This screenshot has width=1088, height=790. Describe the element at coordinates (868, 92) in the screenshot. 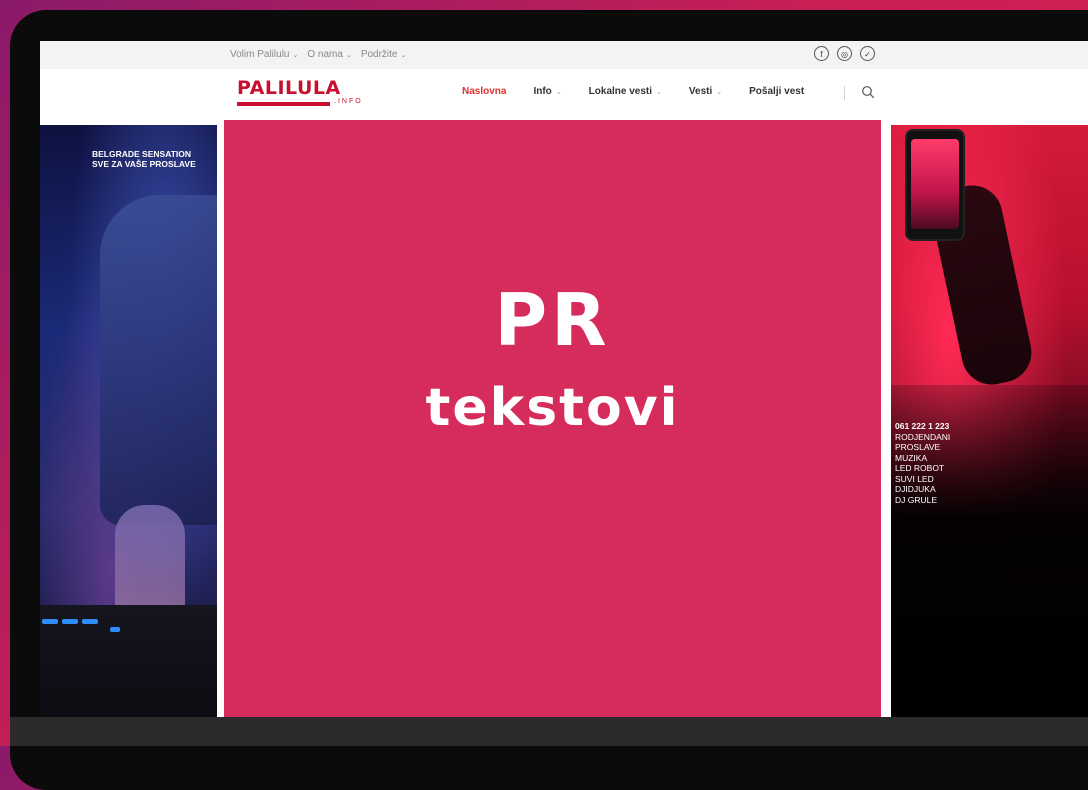

I see `search-icon` at that location.